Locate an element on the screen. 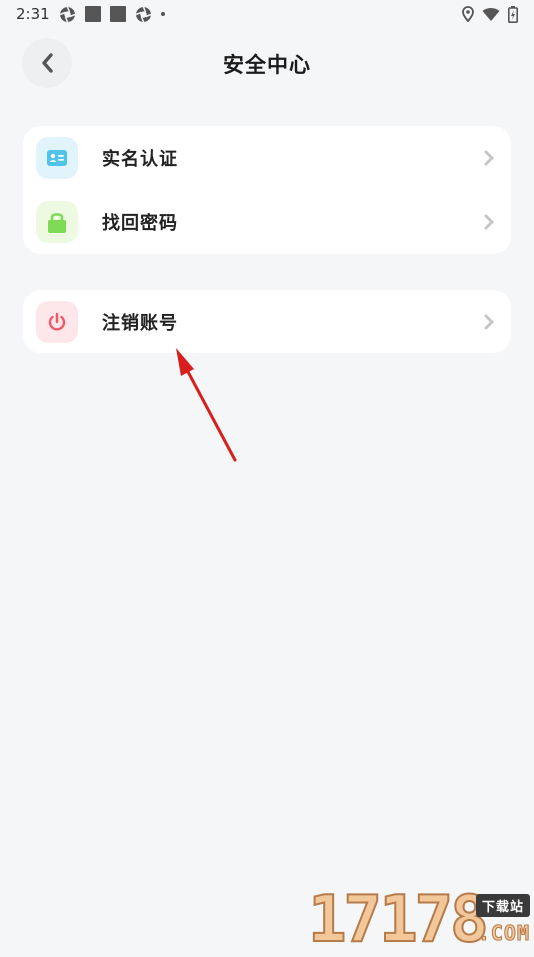  menu-item-label: 注销账号 is located at coordinates (140, 323).